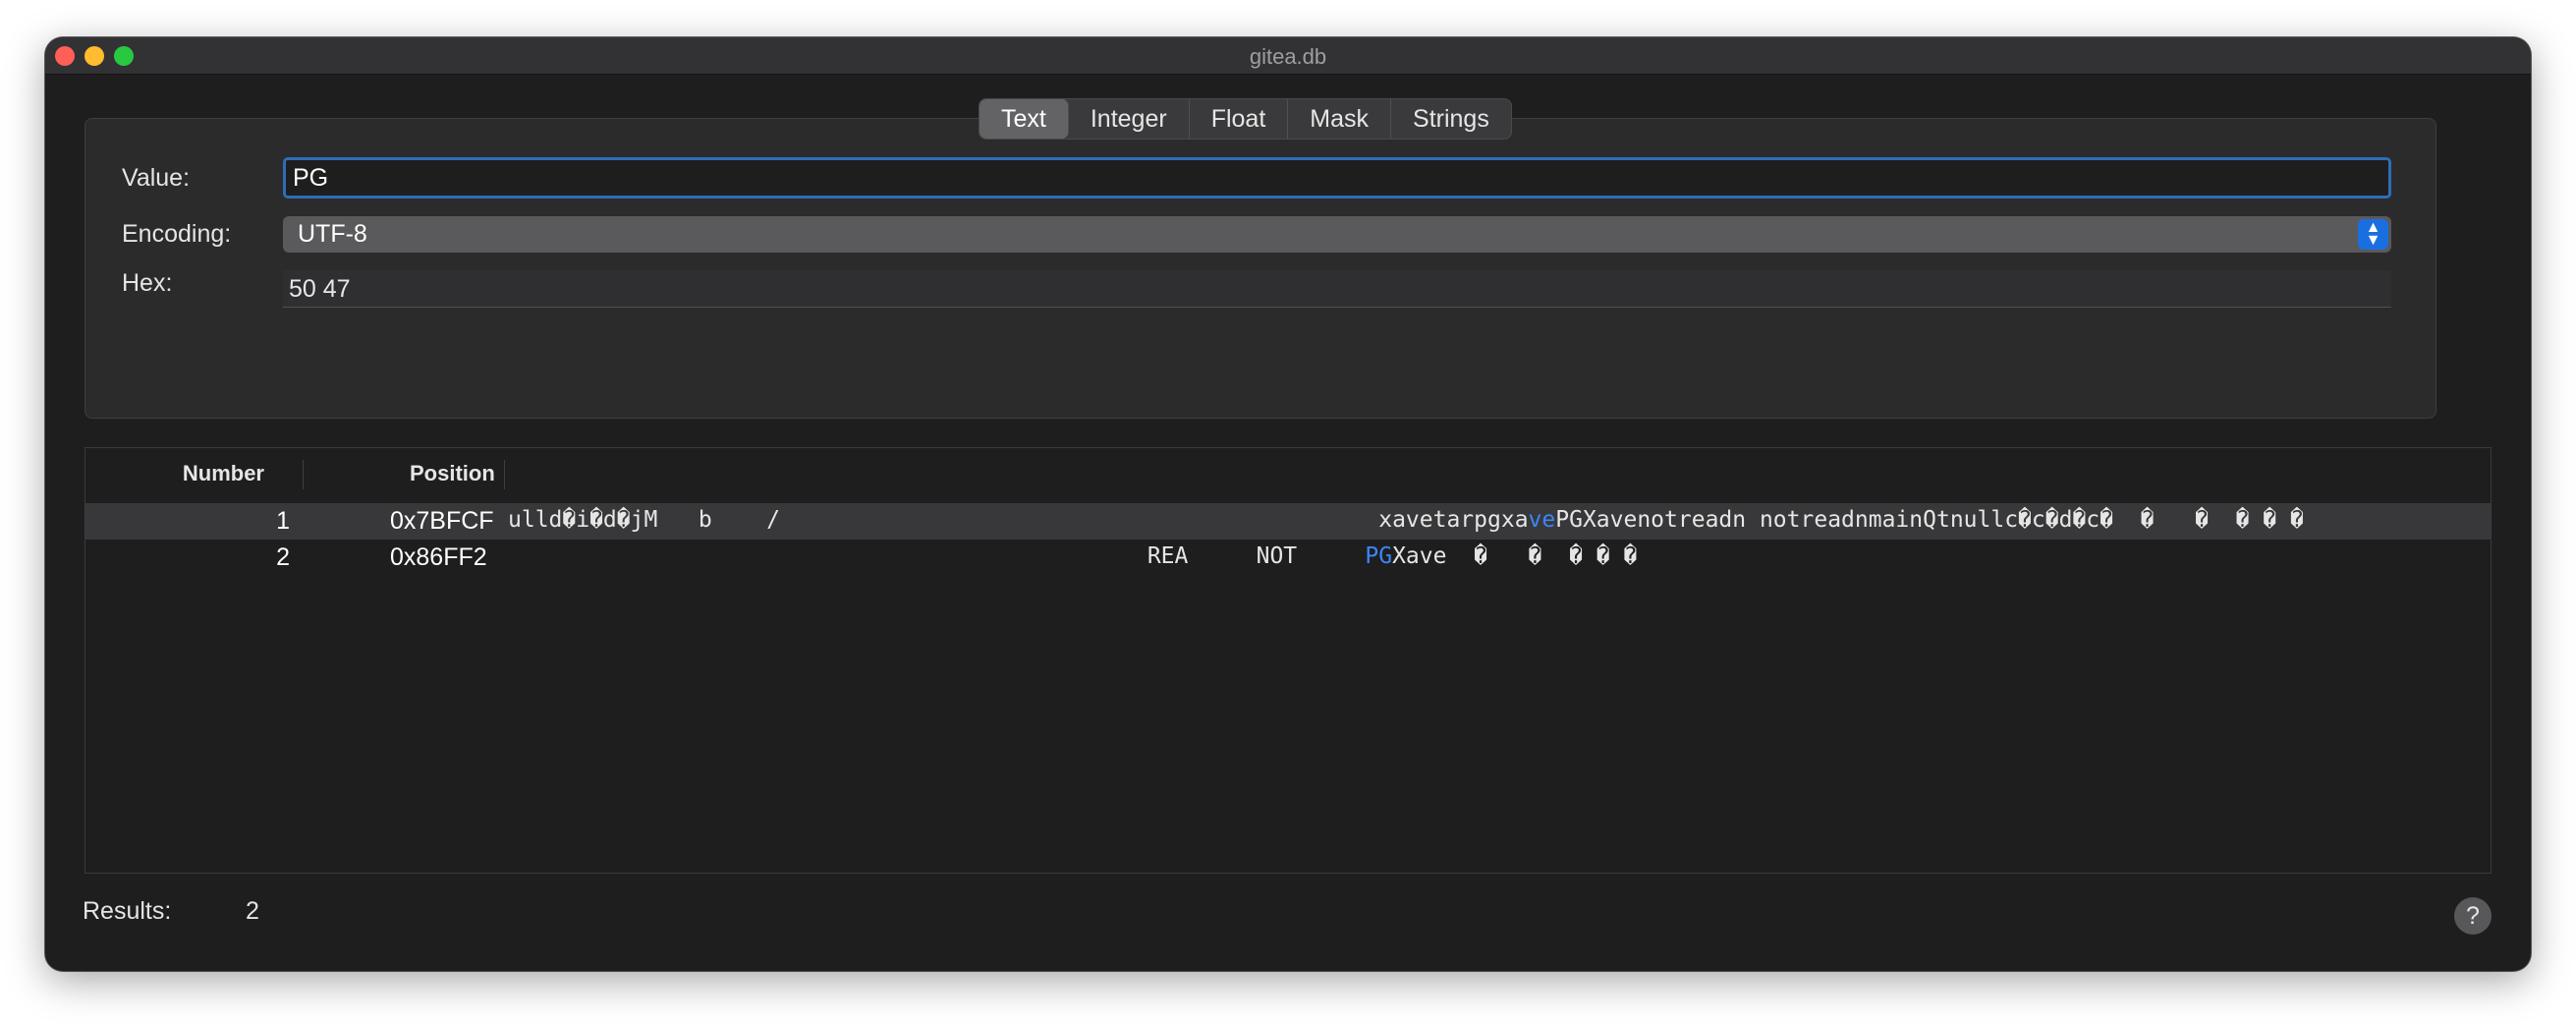 Image resolution: width=2576 pixels, height=1026 pixels. Describe the element at coordinates (1515, 556) in the screenshot. I see `snippet-after: Xave � � � � �` at that location.